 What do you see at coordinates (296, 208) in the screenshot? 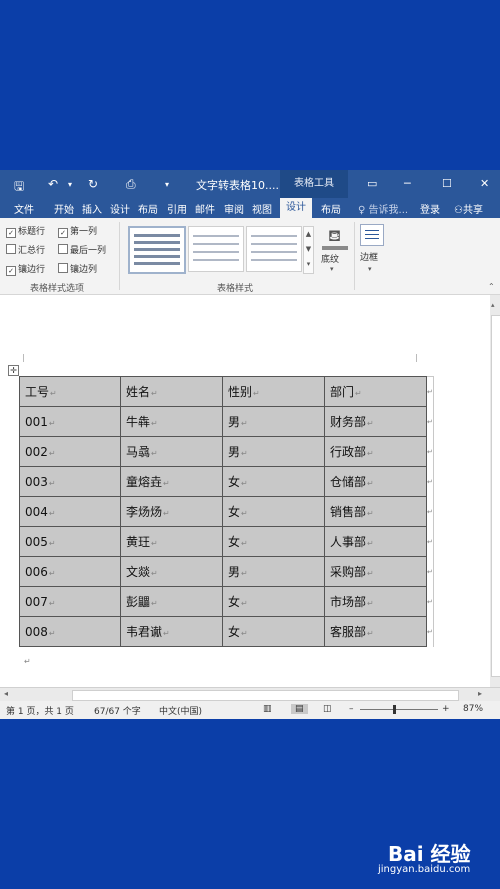
I see `tab-table-design: 设计` at bounding box center [296, 208].